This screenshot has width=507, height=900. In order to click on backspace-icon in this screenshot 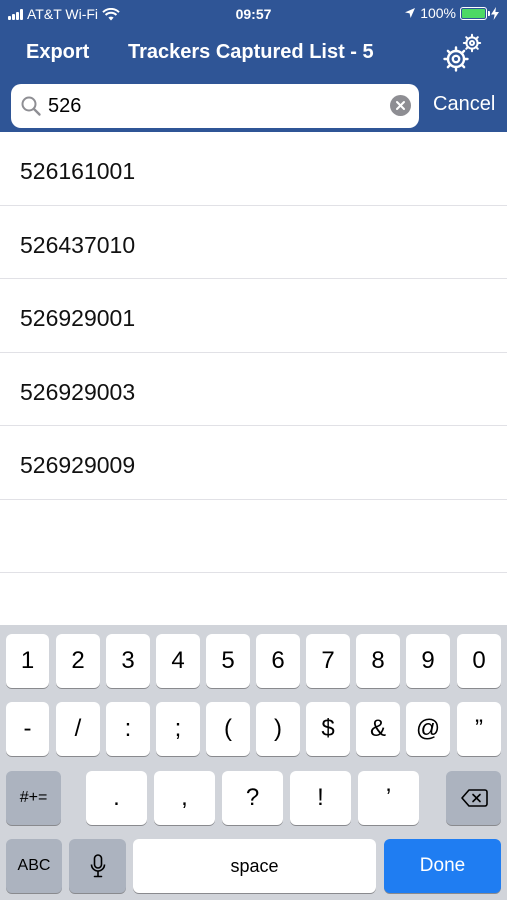, I will do `click(474, 798)`.